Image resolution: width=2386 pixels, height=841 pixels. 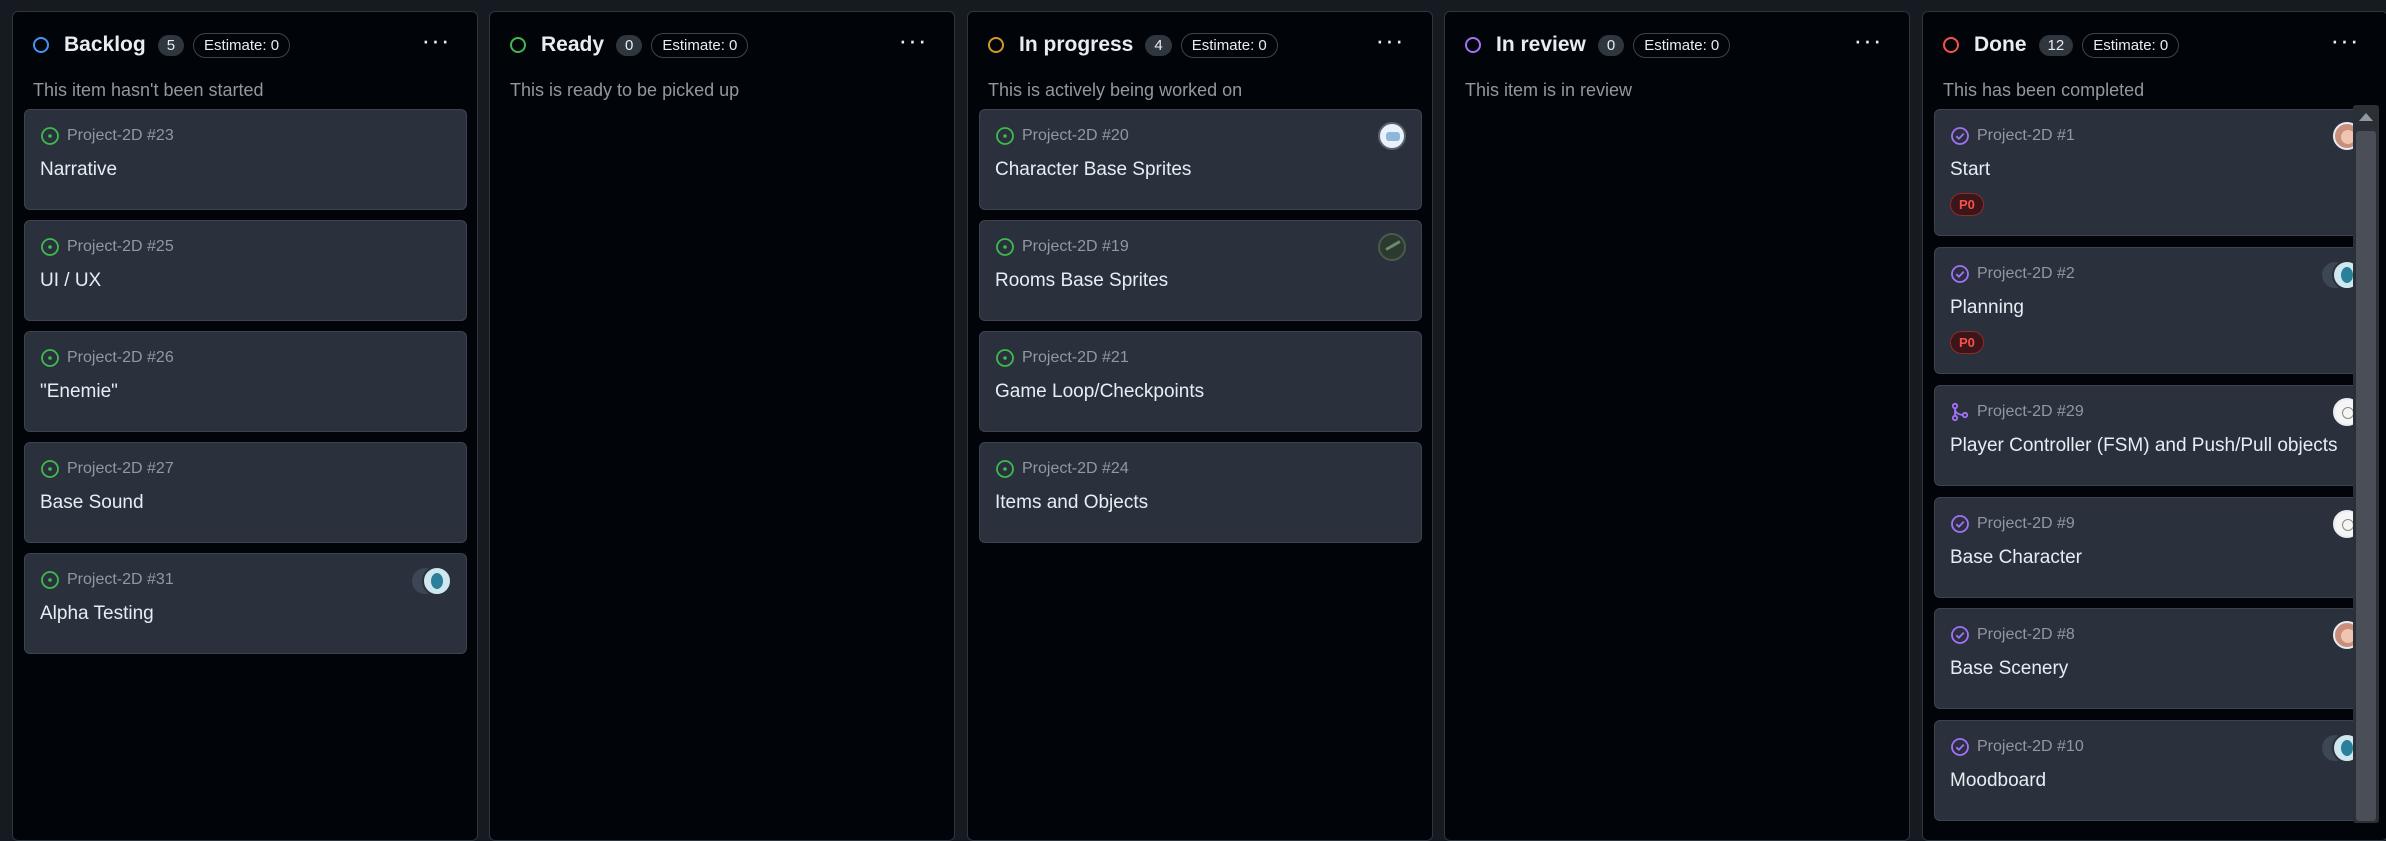 What do you see at coordinates (2026, 274) in the screenshot?
I see `issue-reference: Project-2D #2` at bounding box center [2026, 274].